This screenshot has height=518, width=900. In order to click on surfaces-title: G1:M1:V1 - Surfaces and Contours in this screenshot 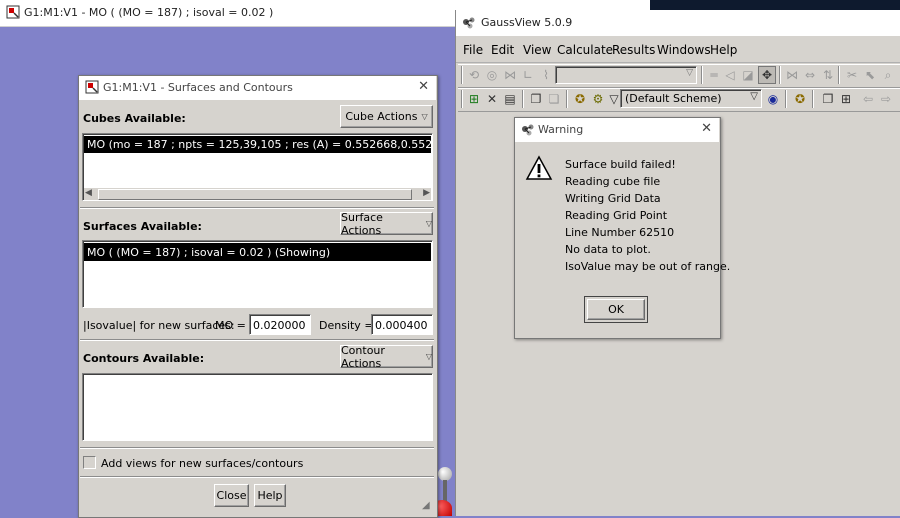, I will do `click(198, 87)`.